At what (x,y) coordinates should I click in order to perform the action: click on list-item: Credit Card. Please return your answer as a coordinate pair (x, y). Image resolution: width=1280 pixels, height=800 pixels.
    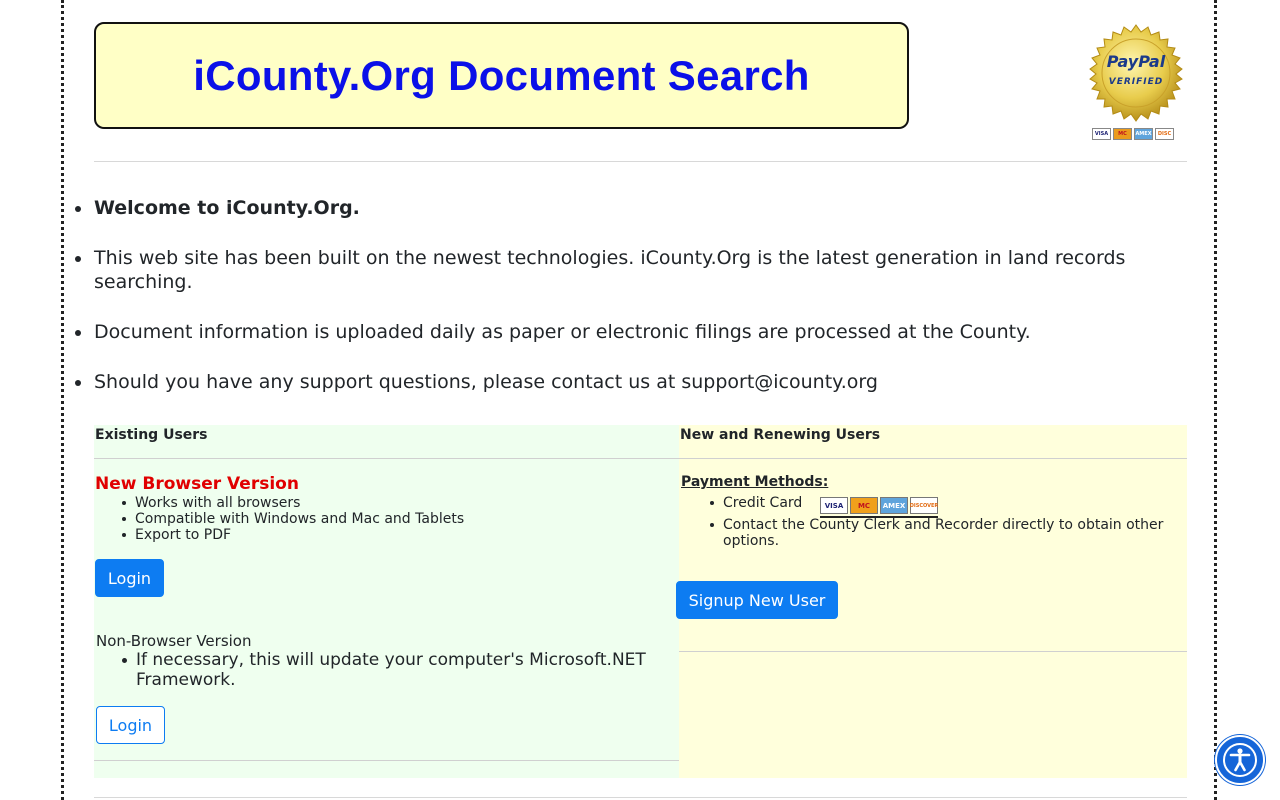
    Looking at the image, I should click on (946, 503).